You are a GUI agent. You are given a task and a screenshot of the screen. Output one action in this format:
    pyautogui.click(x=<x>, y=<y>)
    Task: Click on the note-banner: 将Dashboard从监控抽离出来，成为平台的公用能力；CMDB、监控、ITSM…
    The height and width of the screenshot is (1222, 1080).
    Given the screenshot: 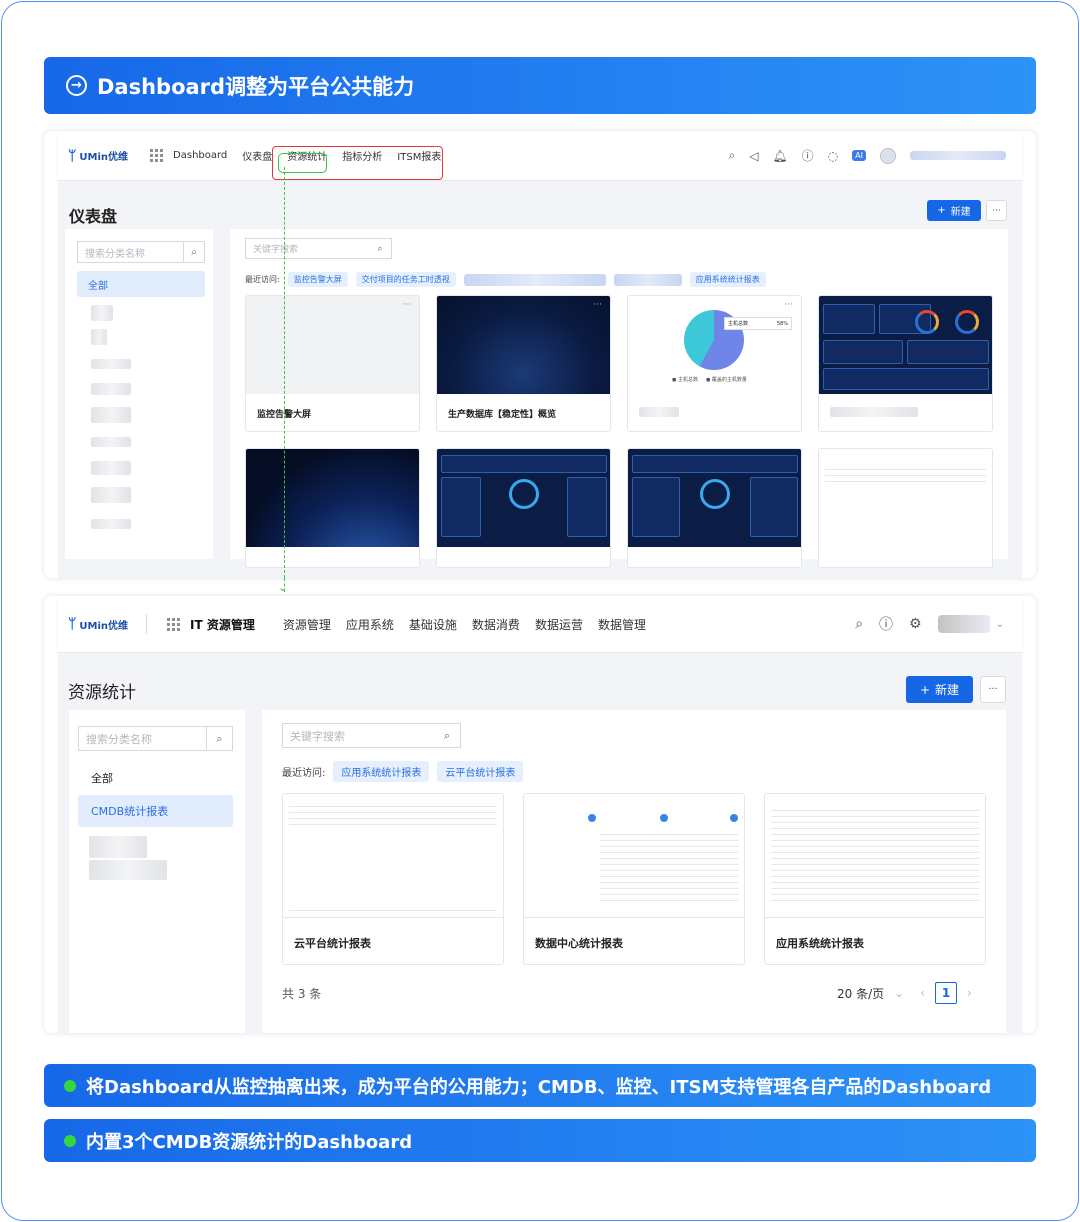 What is the action you would take?
    pyautogui.click(x=540, y=1085)
    